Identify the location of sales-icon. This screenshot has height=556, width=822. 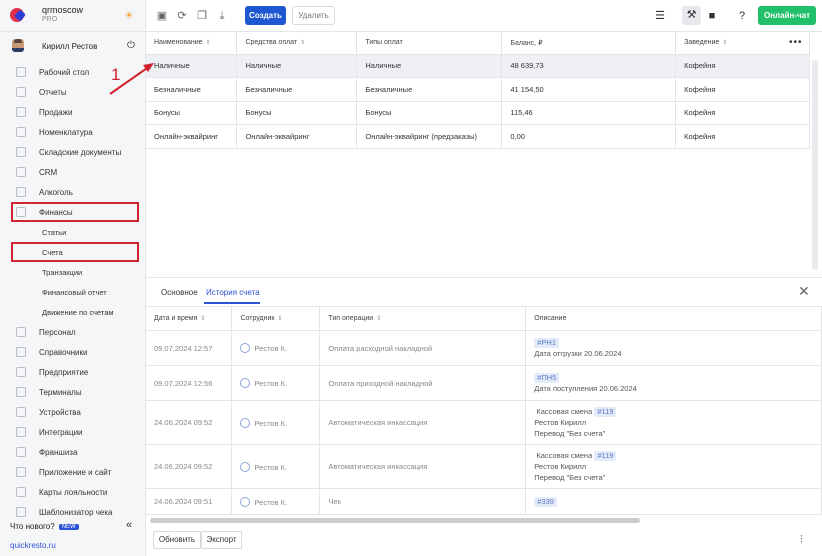
(21, 112).